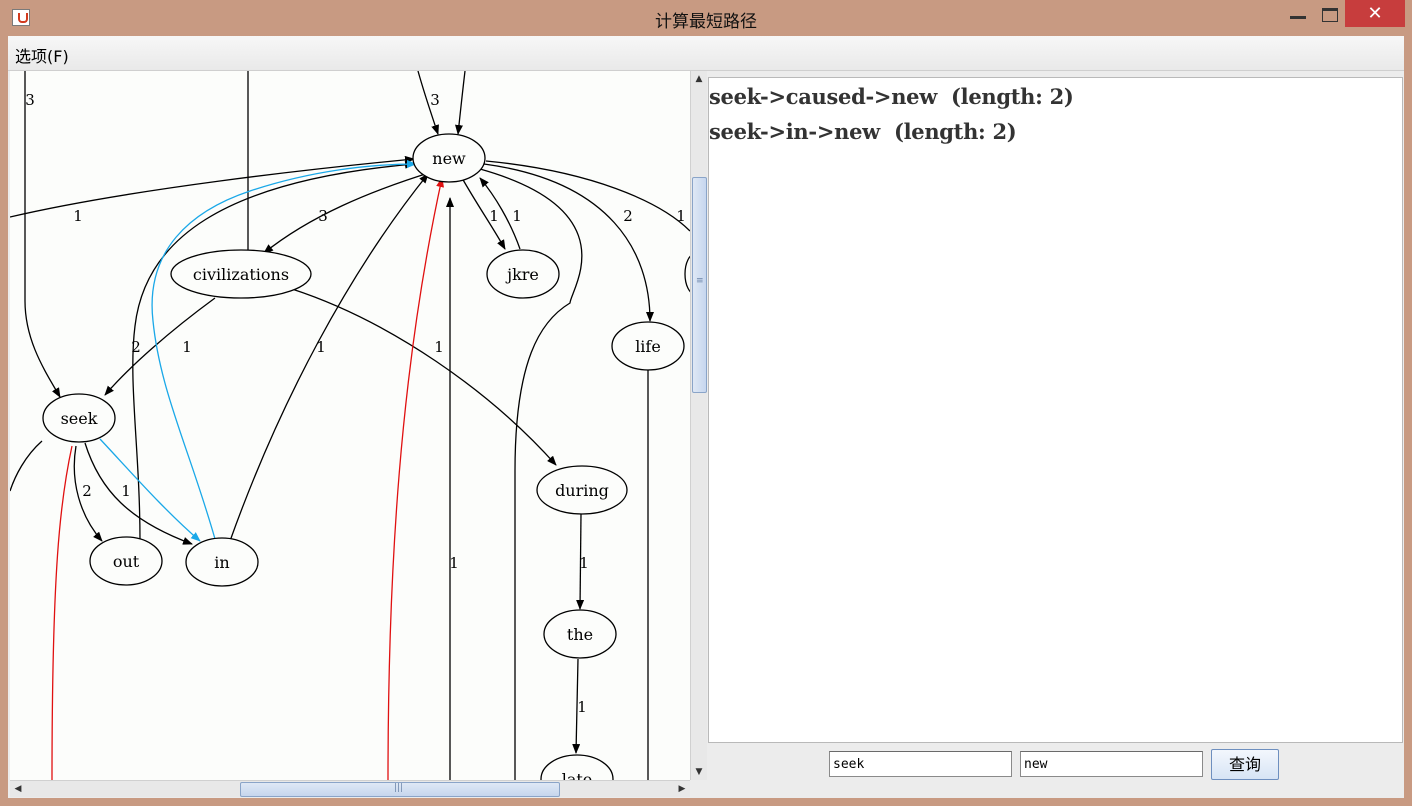 The width and height of the screenshot is (1412, 806). Describe the element at coordinates (126, 561) in the screenshot. I see `node-label-out: out` at that location.